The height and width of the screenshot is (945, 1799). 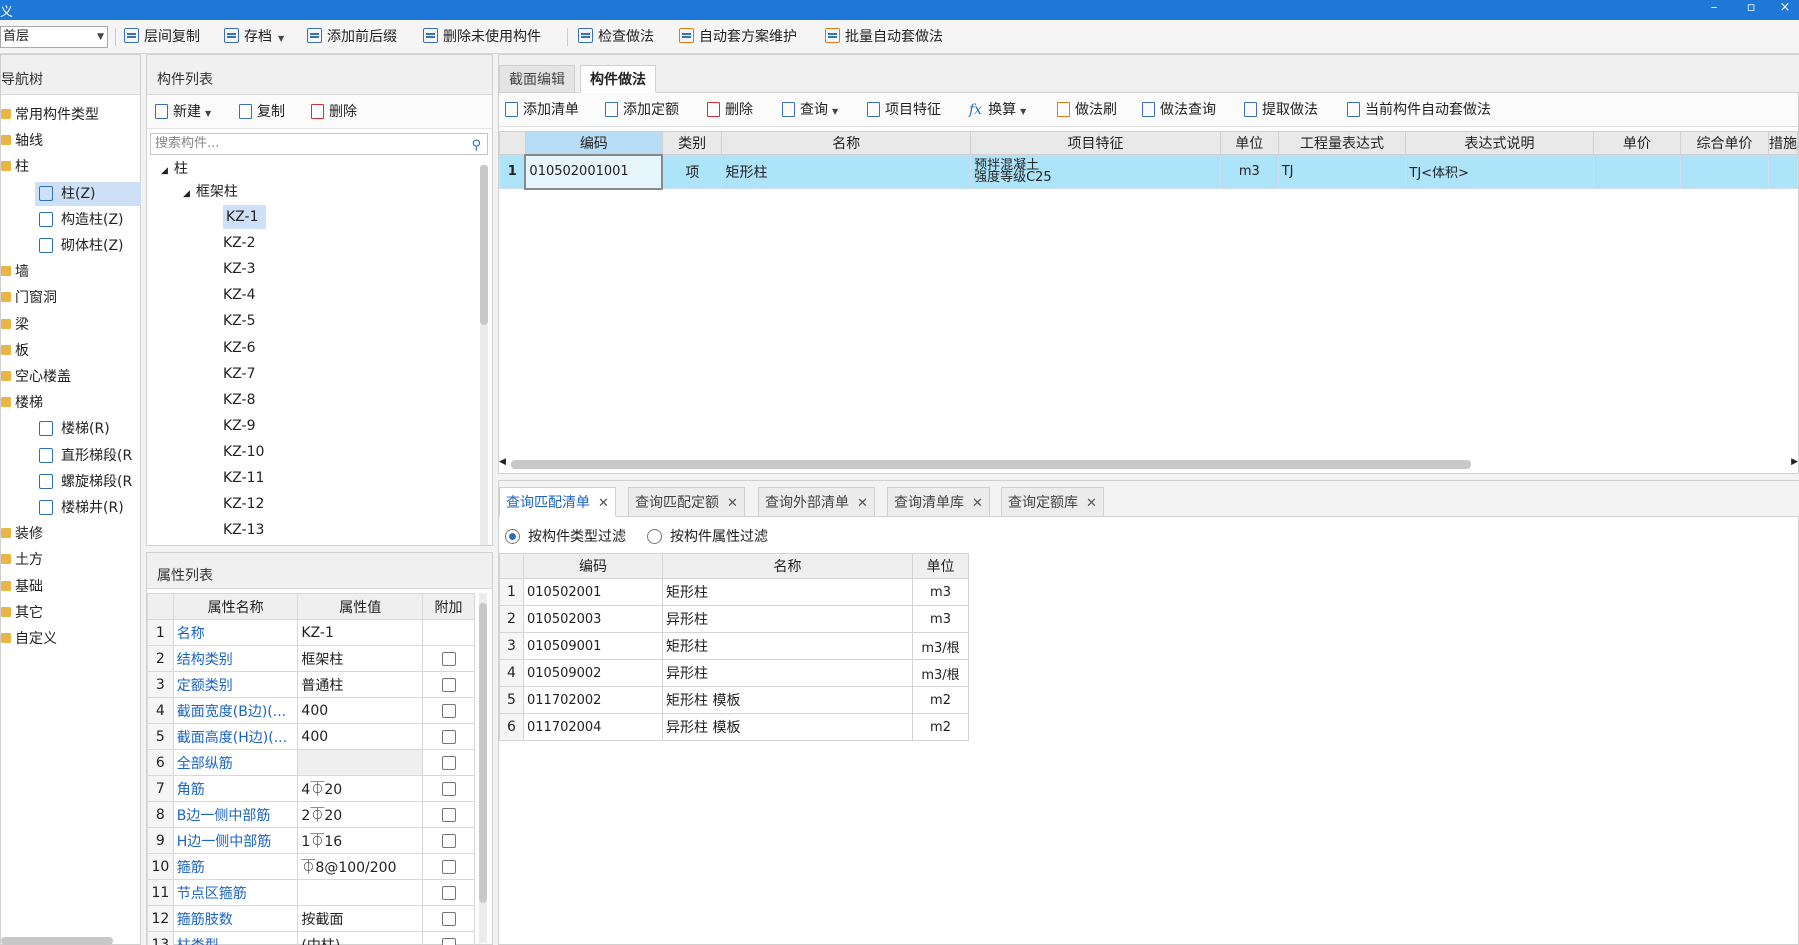 I want to click on property-value: 按截面, so click(x=360, y=918).